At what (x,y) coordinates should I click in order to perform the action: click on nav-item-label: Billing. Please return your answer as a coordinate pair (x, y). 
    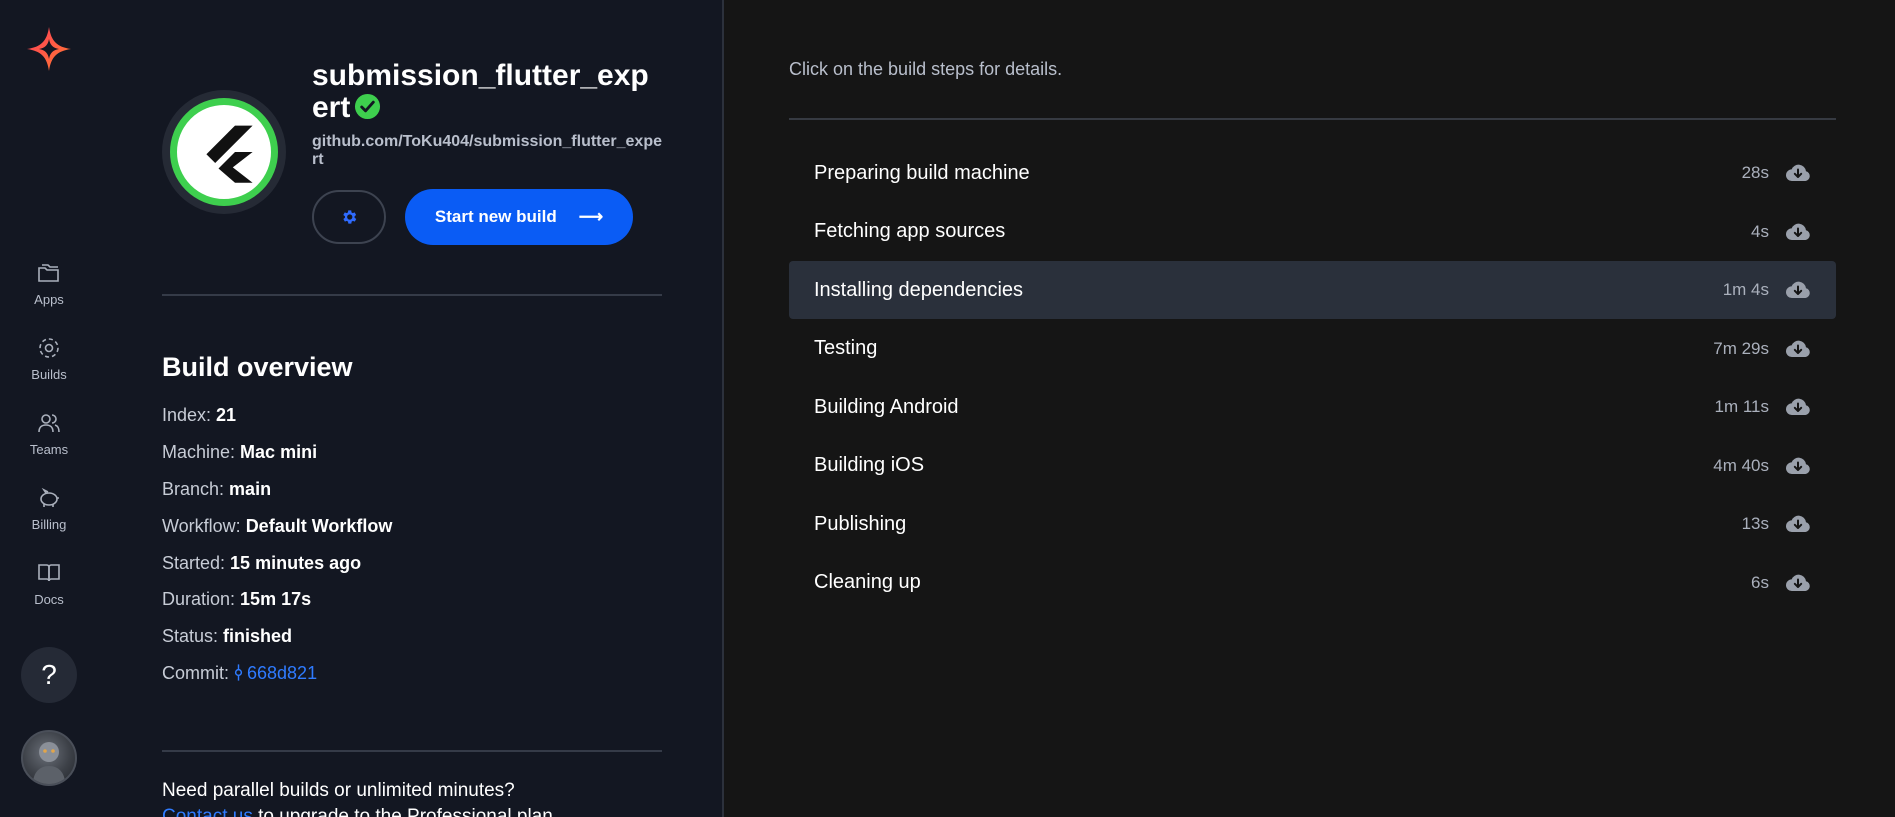
    Looking at the image, I should click on (49, 524).